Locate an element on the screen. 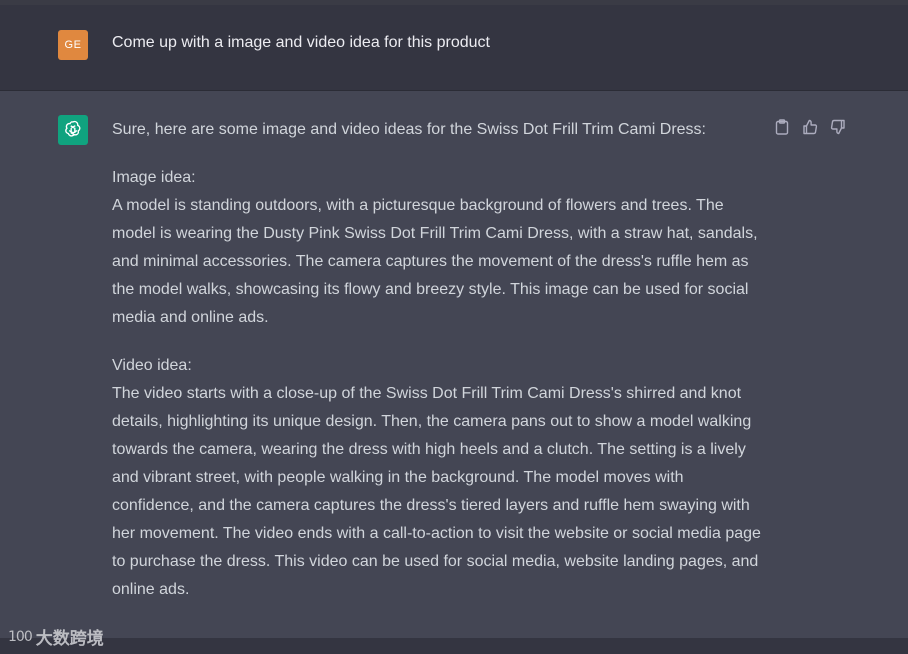 This screenshot has width=908, height=654. watermark-text: 大数跨境 is located at coordinates (69, 639).